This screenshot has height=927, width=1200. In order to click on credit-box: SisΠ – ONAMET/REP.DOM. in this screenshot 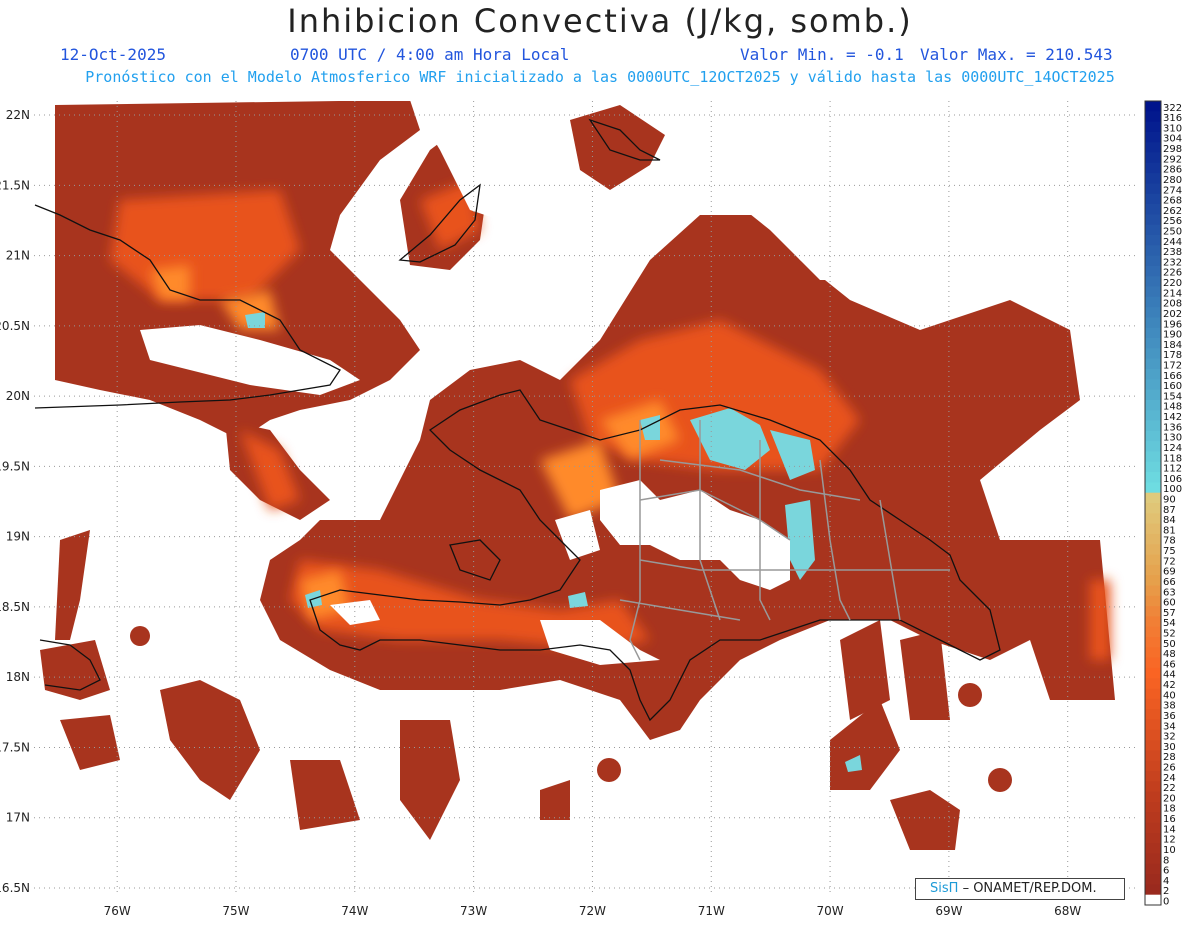, I will do `click(1020, 889)`.